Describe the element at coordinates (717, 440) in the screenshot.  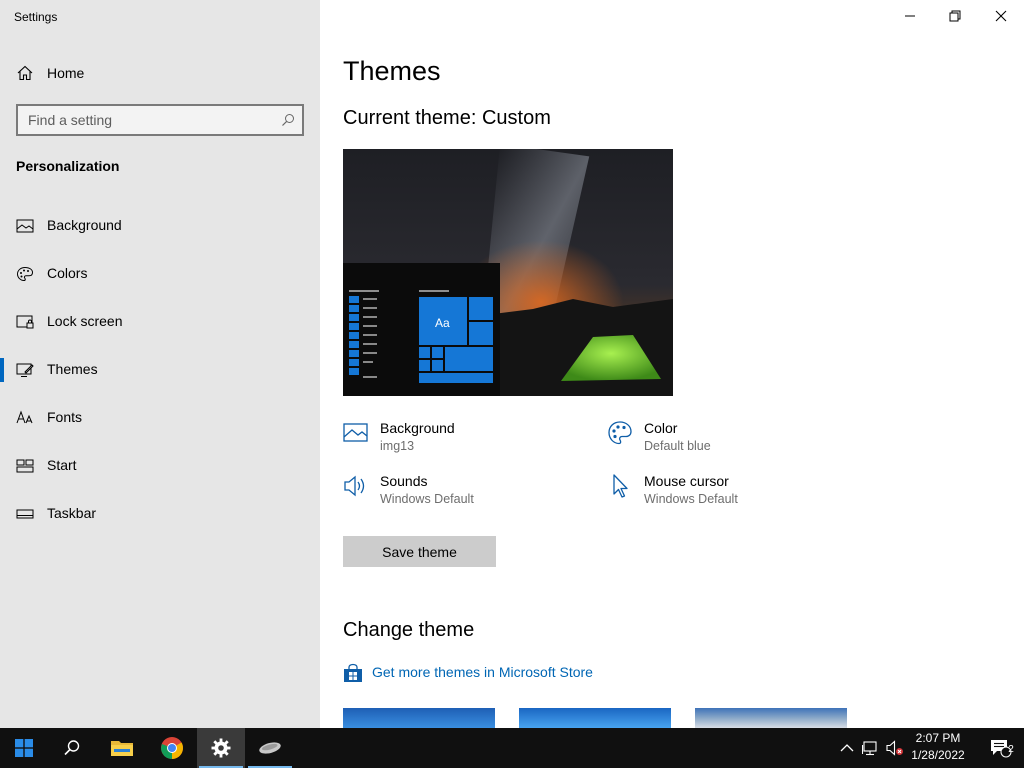
I see `color-setting: Color Default blue` at that location.